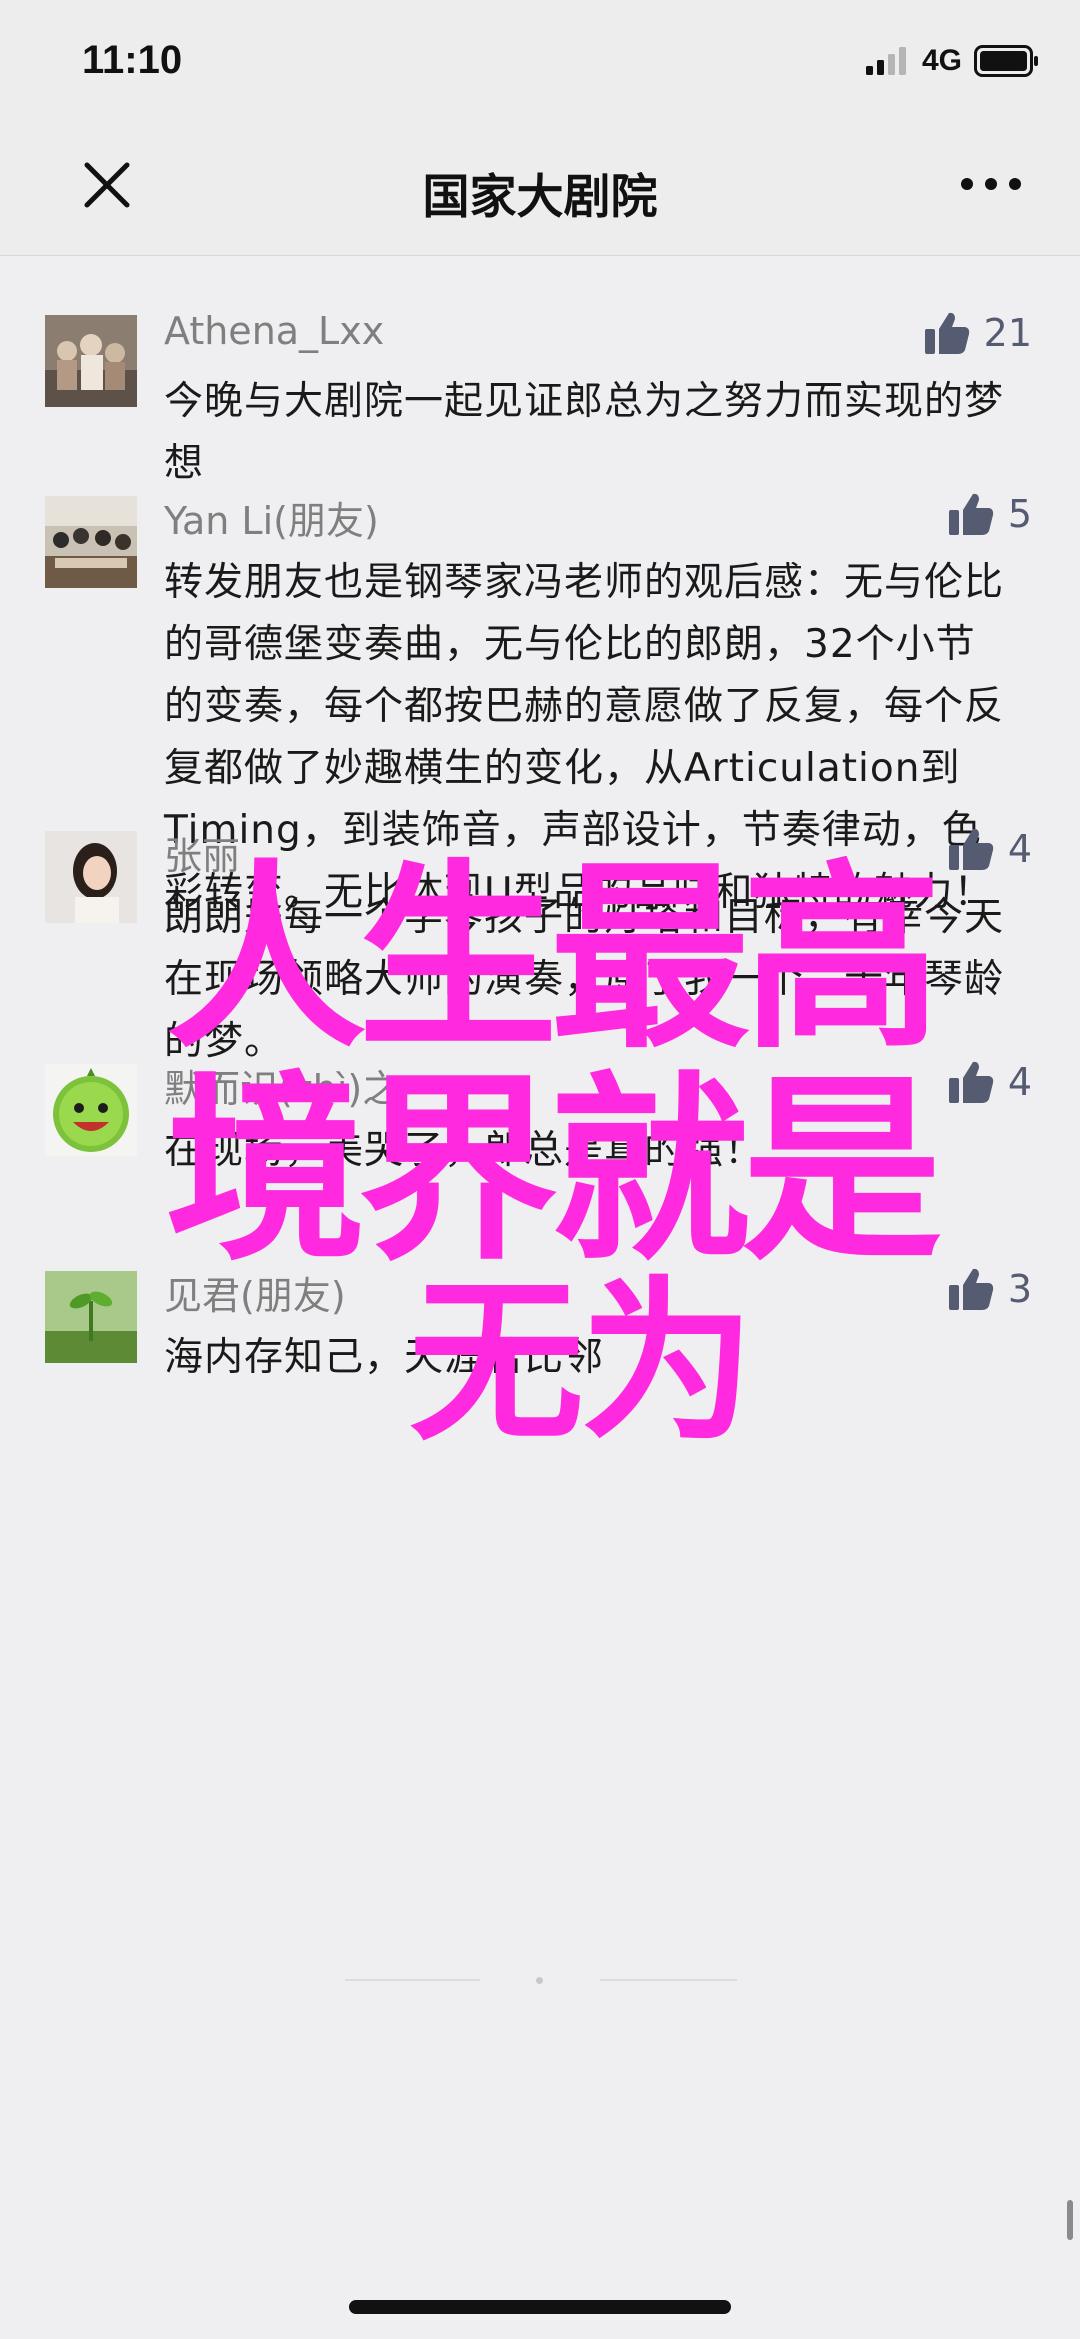 The image size is (1080, 2339). What do you see at coordinates (885, 61) in the screenshot?
I see `signal-icon` at bounding box center [885, 61].